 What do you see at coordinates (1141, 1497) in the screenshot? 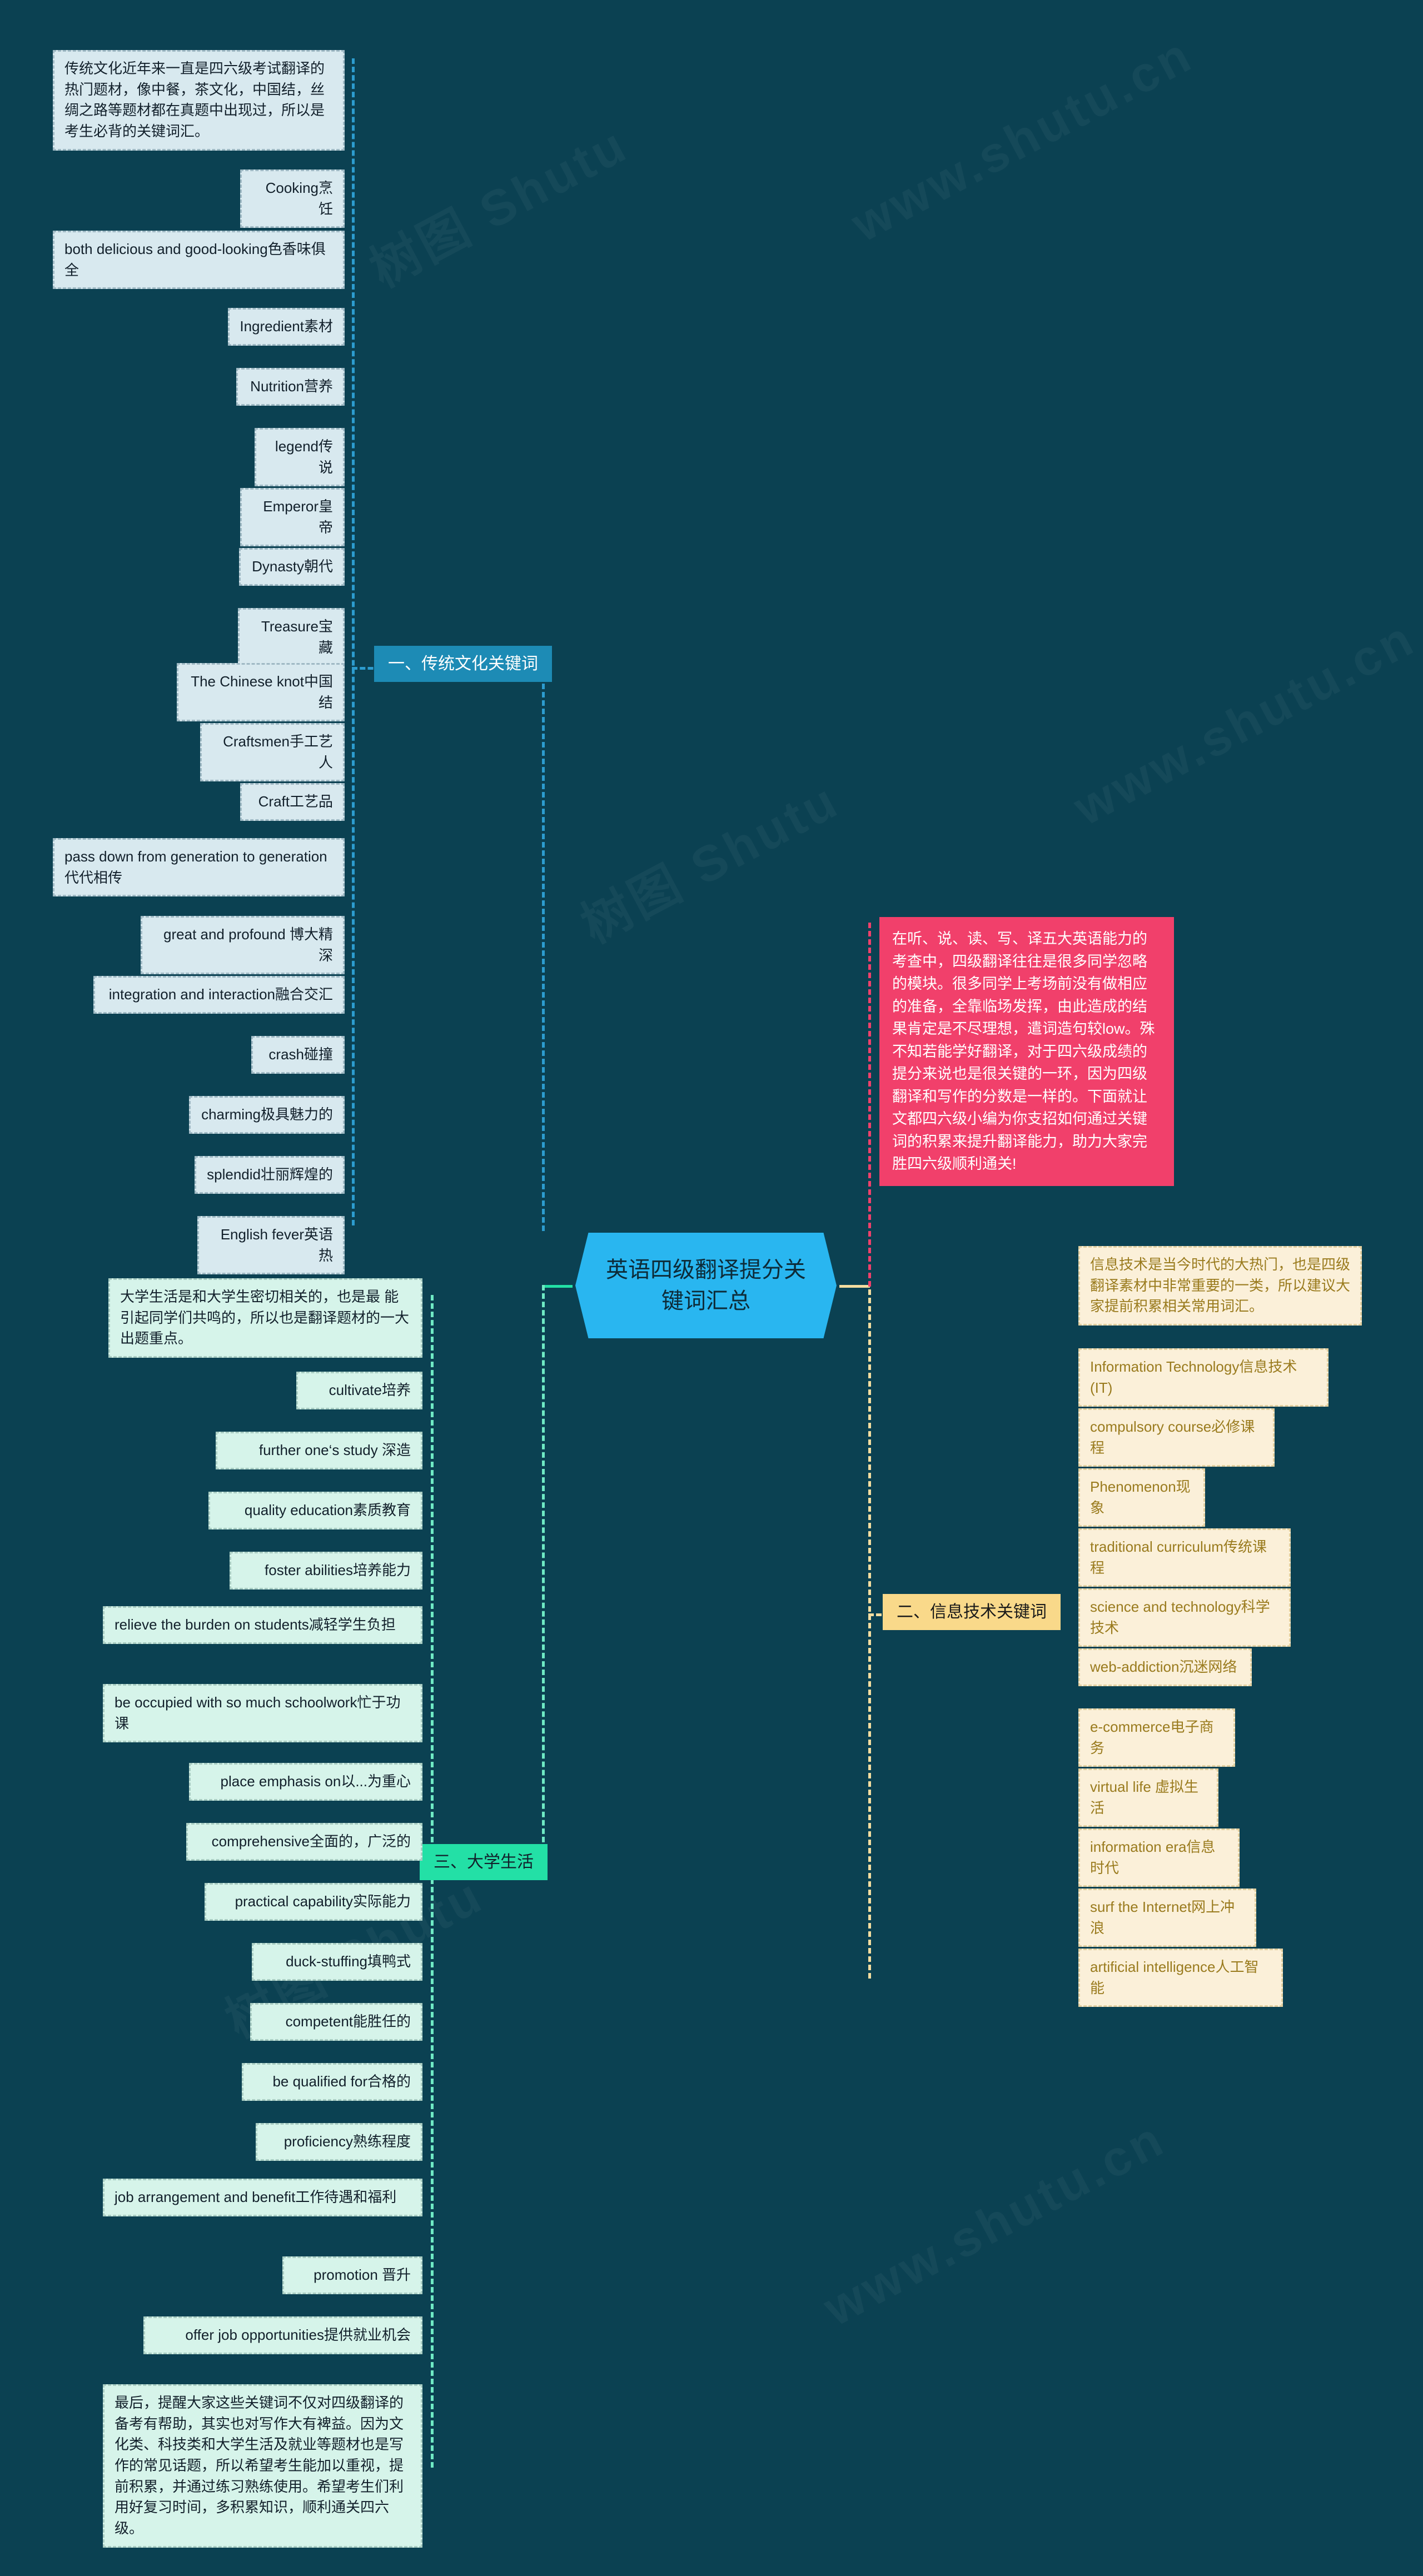
I see `branch2-node: Phenomenon现象` at bounding box center [1141, 1497].